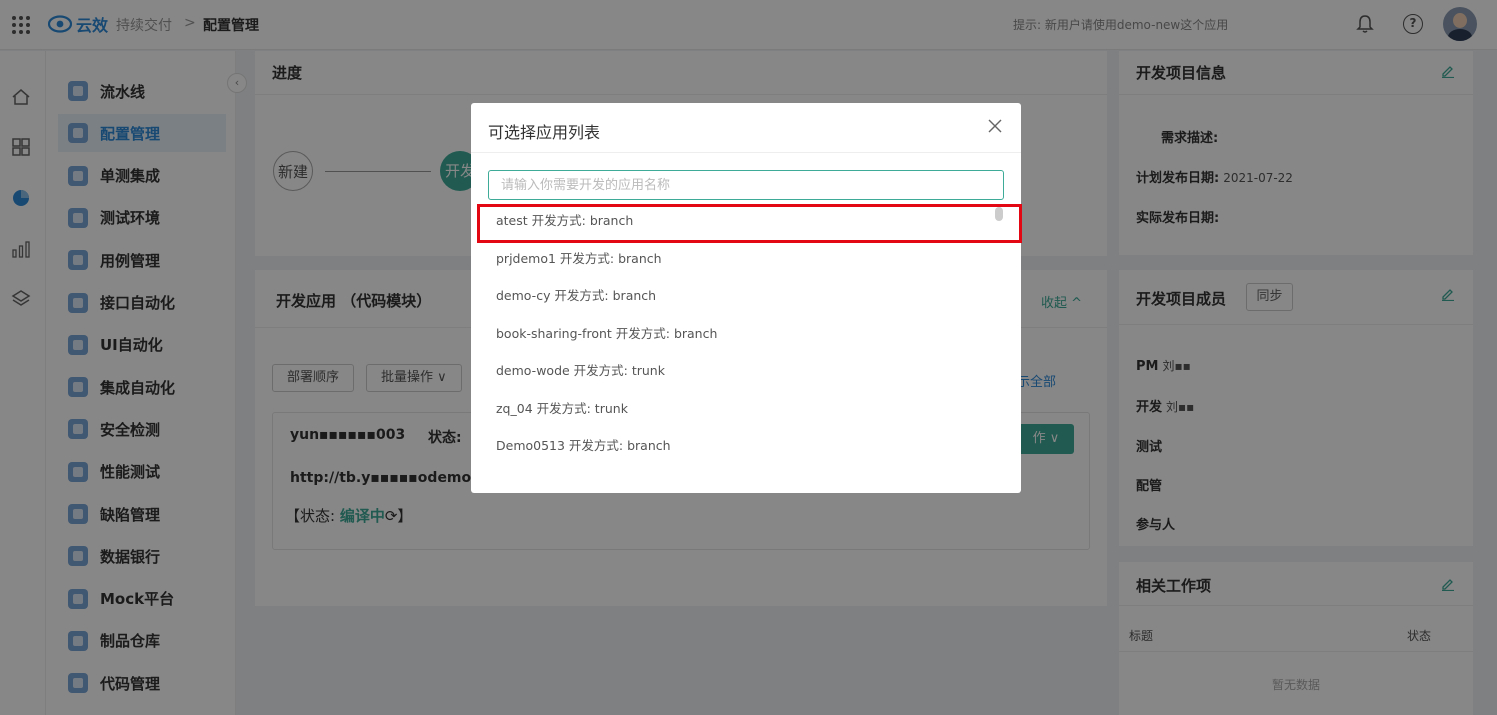  I want to click on app-option: zq_04 开发方式: trunk, so click(746, 408).